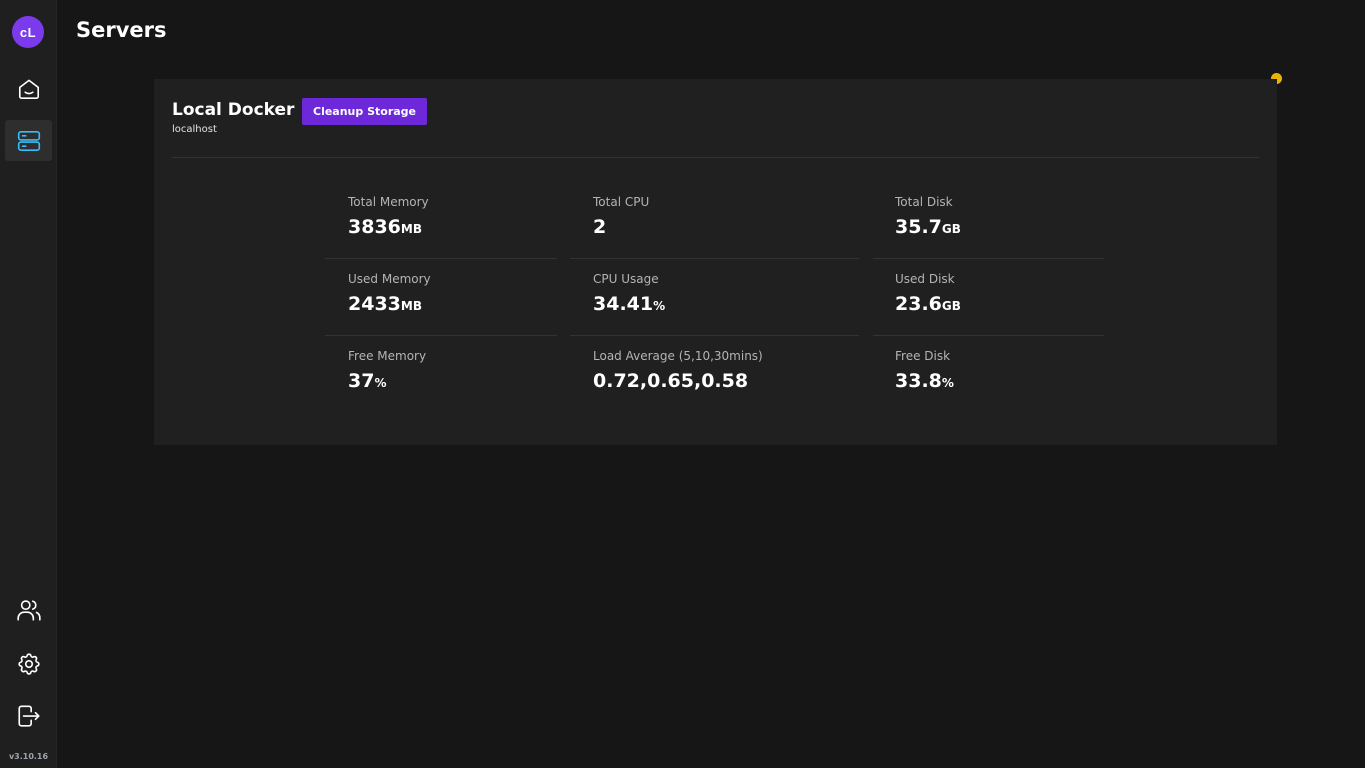 This screenshot has width=1365, height=768. What do you see at coordinates (678, 356) in the screenshot?
I see `stat-label: Load Average (5,10,30mins)` at bounding box center [678, 356].